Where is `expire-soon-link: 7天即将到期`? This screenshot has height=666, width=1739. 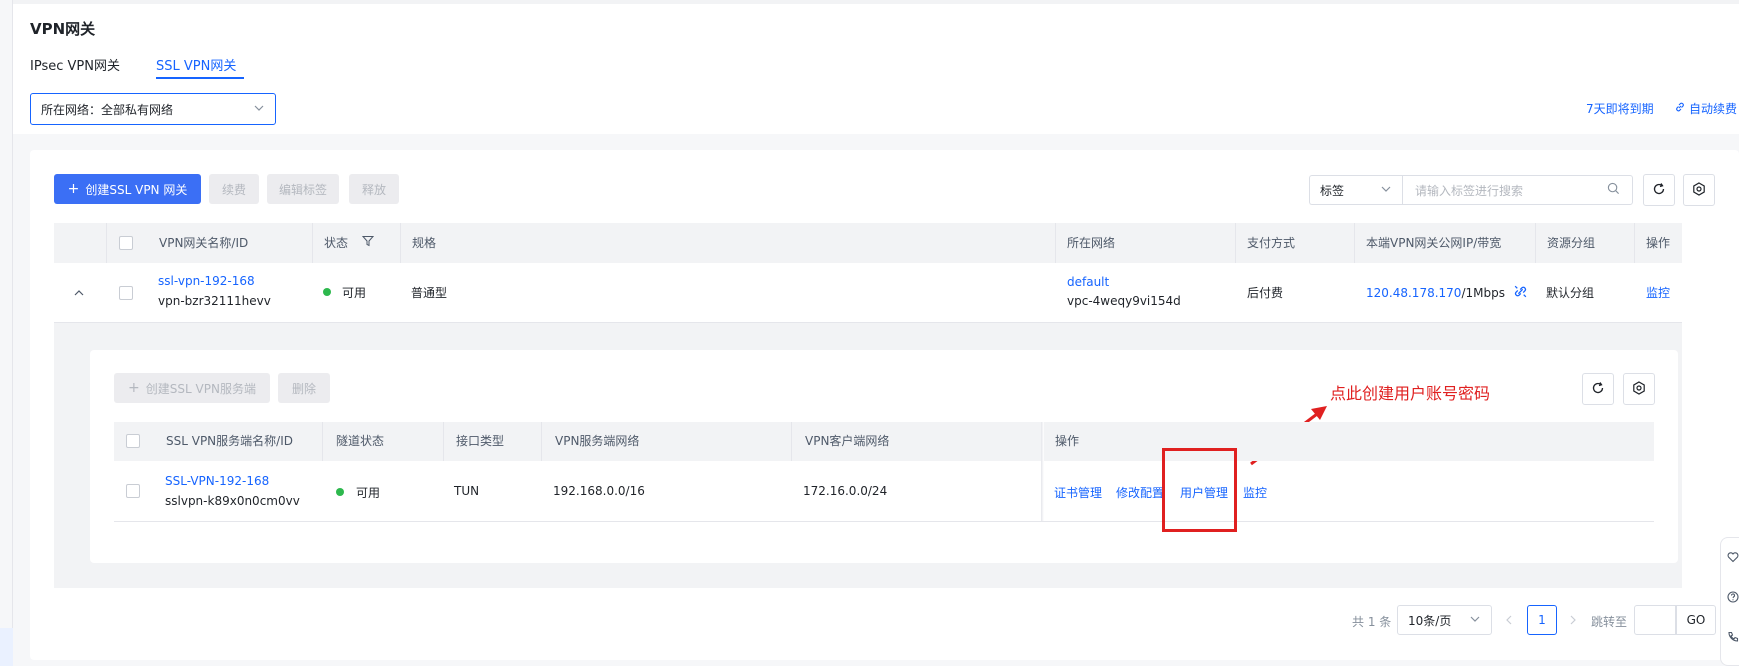
expire-soon-link: 7天即将到期 is located at coordinates (1620, 108).